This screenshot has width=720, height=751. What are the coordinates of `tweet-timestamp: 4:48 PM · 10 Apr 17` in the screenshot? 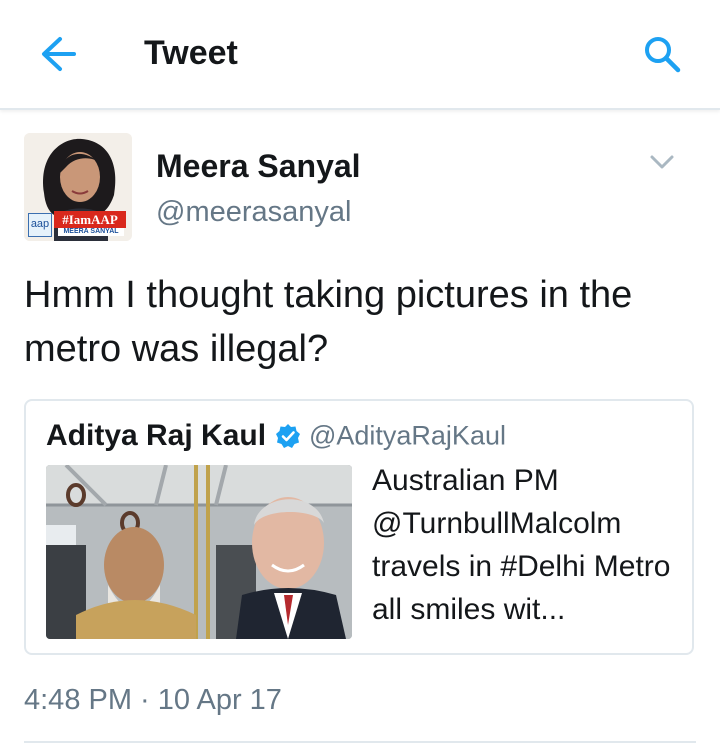 It's located at (153, 700).